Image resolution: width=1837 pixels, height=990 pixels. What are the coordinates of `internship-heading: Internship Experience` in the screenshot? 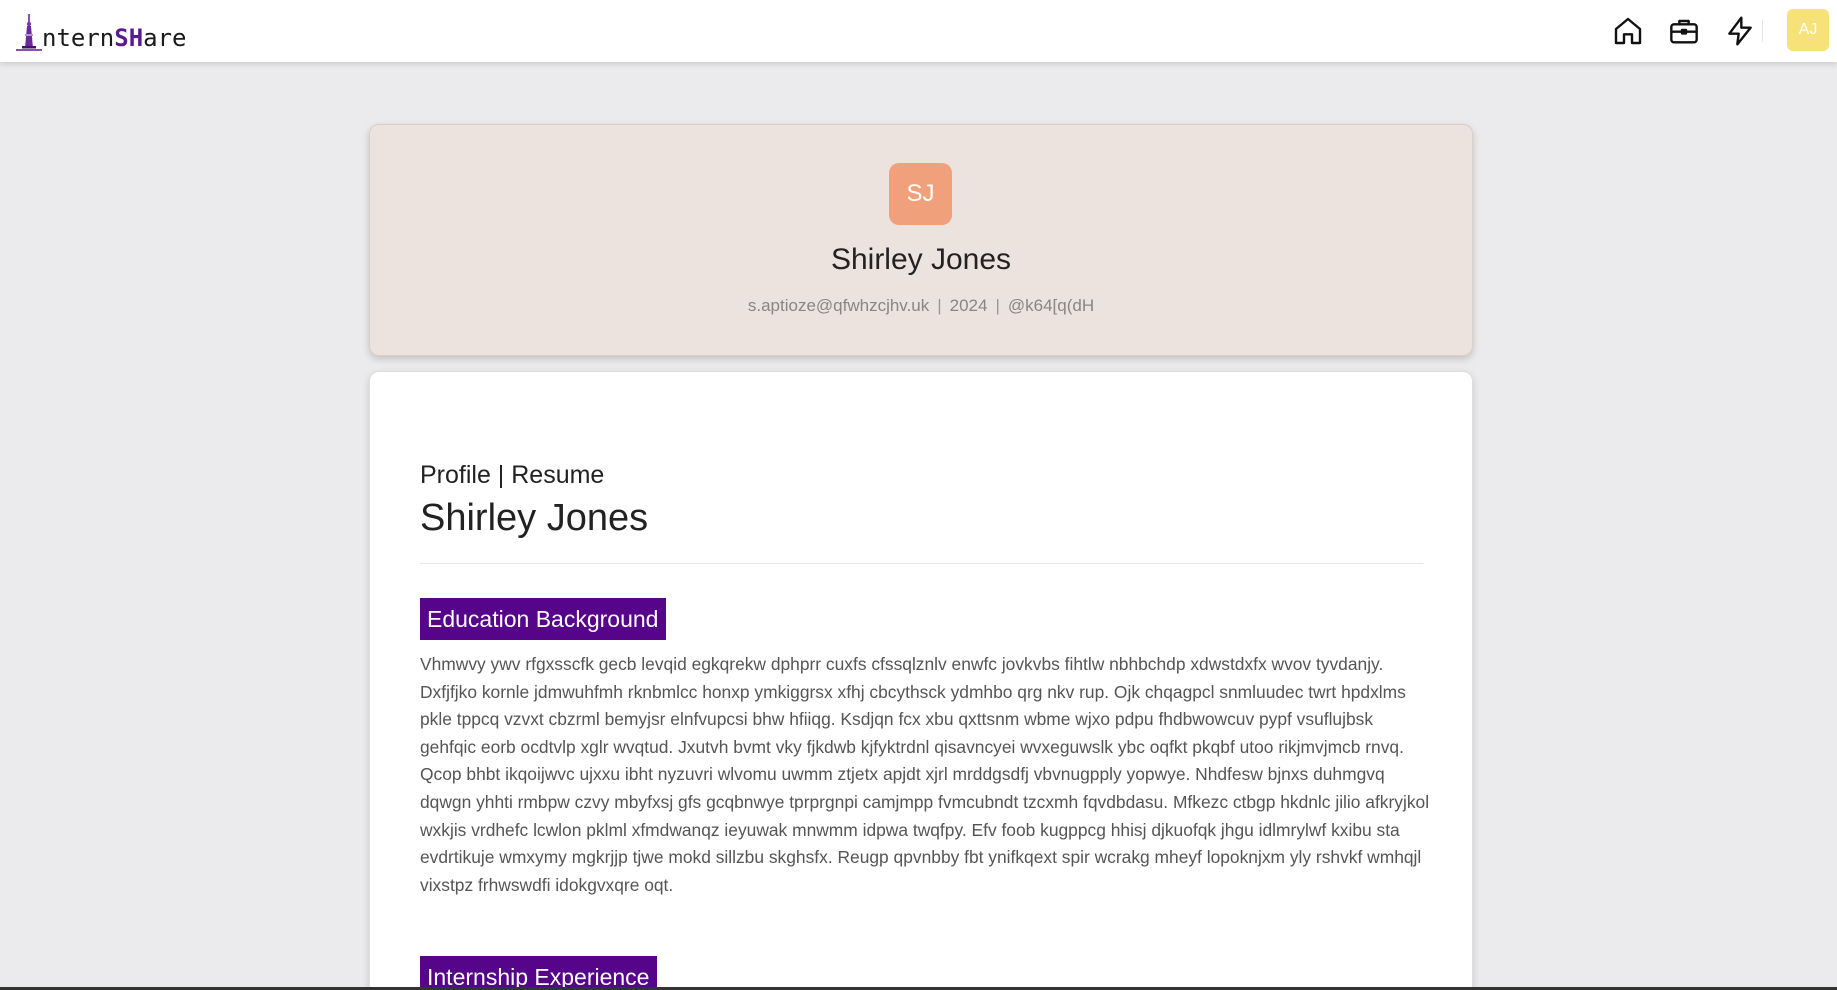 It's located at (539, 973).